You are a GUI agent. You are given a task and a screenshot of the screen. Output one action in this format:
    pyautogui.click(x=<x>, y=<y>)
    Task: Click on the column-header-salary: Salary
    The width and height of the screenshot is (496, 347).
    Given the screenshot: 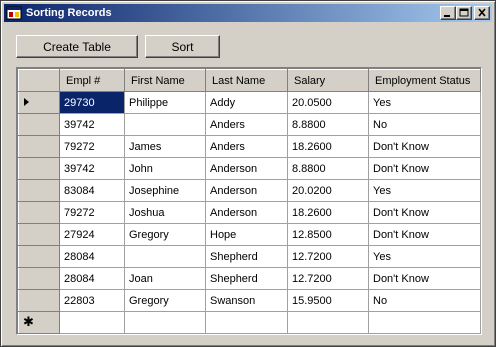 What is the action you would take?
    pyautogui.click(x=328, y=80)
    